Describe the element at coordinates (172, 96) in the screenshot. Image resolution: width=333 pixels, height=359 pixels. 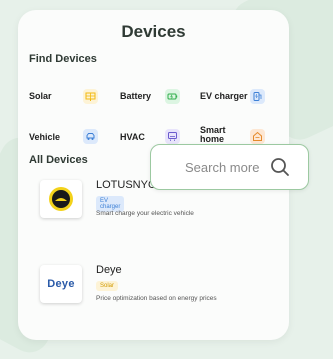
I see `battery-icon` at that location.